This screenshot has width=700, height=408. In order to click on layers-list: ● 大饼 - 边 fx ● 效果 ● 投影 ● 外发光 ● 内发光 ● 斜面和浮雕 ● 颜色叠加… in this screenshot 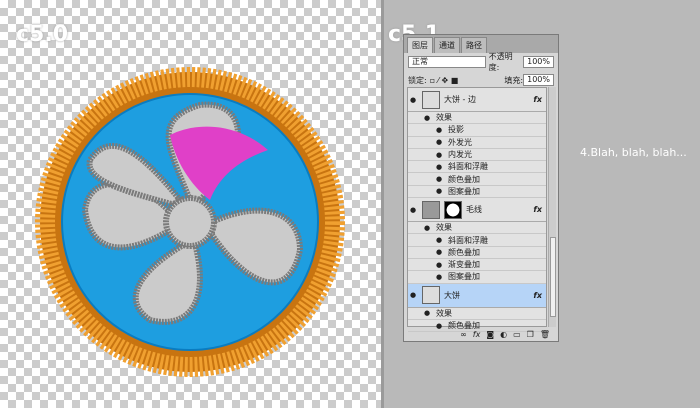, I will do `click(477, 210)`.